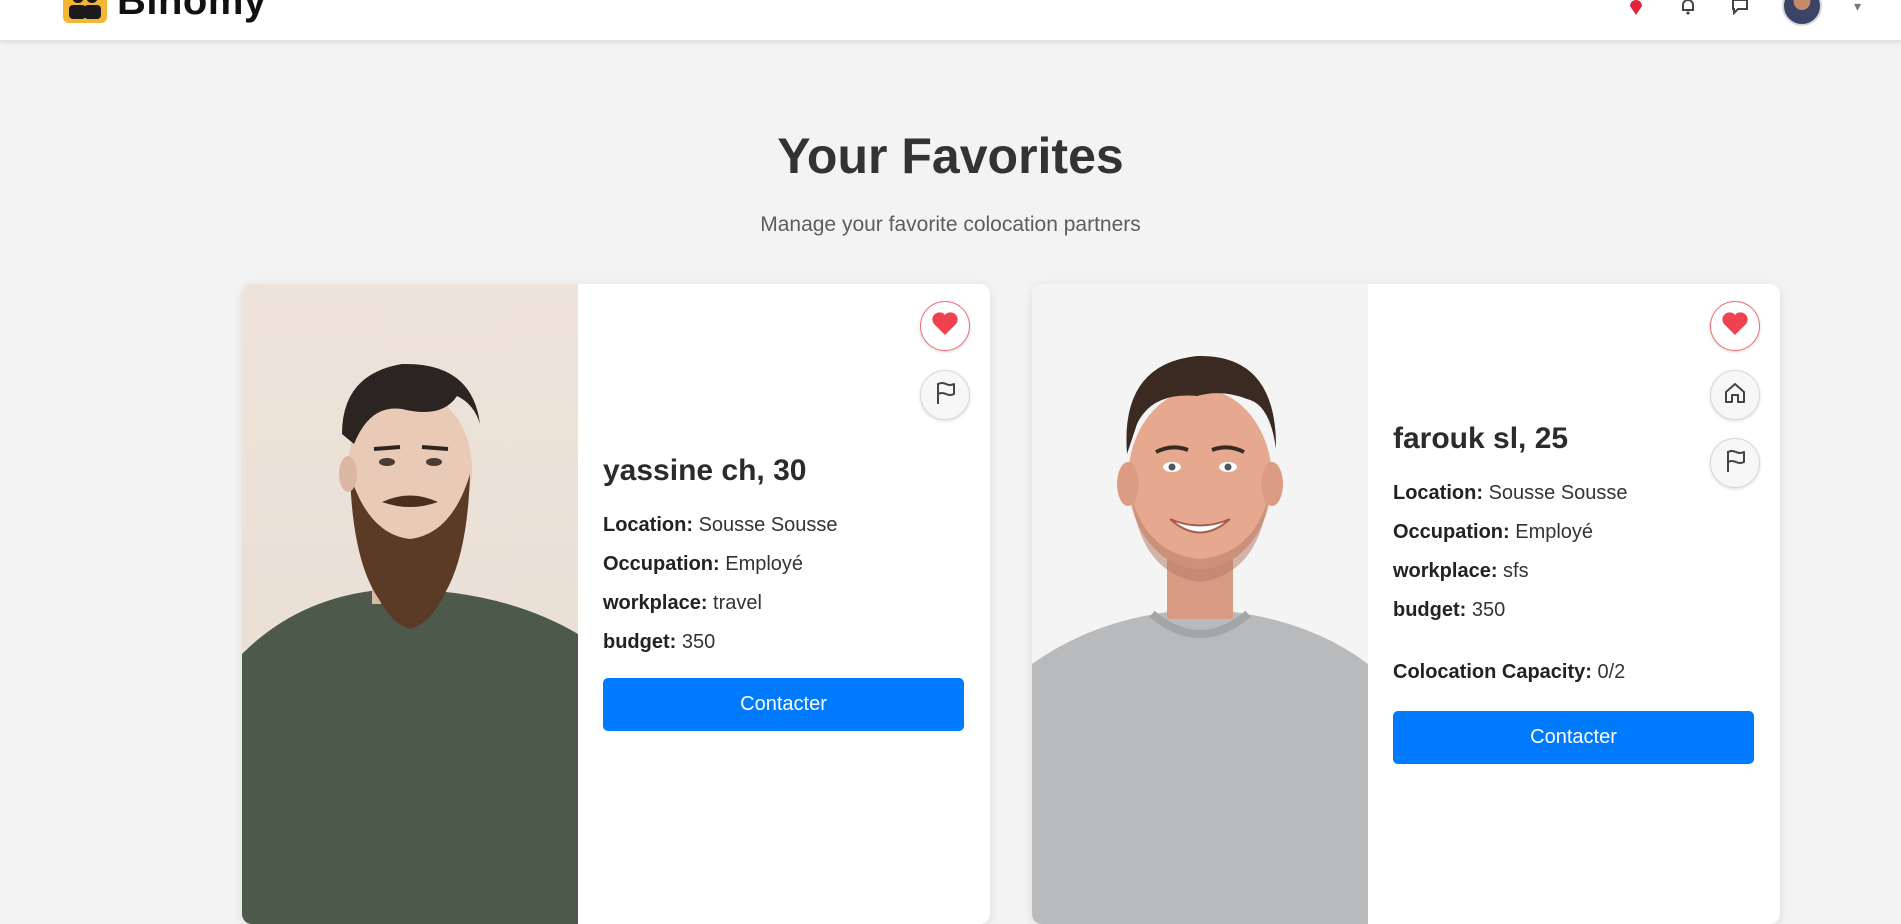  What do you see at coordinates (1611, 672) in the screenshot?
I see `capacity-value: 0/2` at bounding box center [1611, 672].